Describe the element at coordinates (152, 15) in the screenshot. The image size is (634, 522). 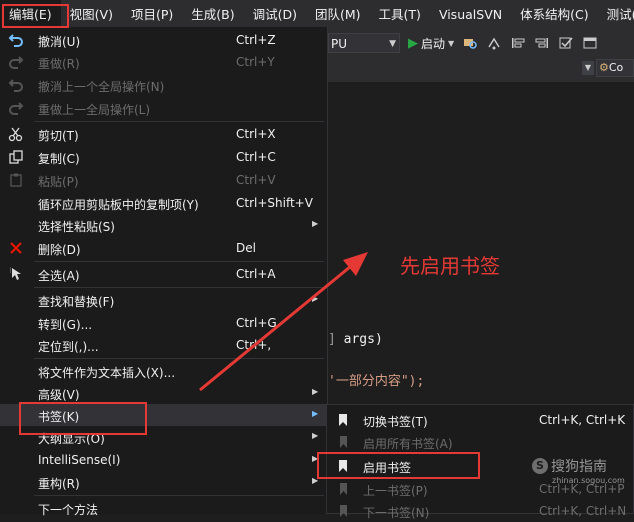
I see `menu-project: 项目(P)` at that location.